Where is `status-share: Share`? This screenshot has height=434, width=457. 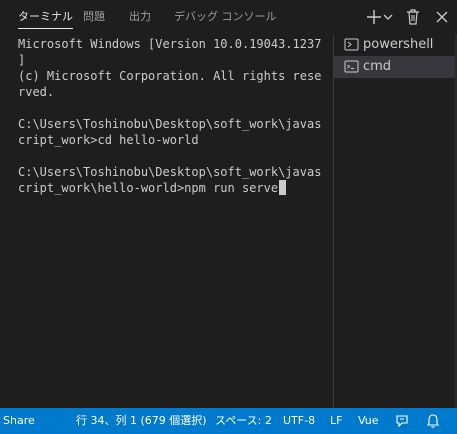 status-share: Share is located at coordinates (19, 421).